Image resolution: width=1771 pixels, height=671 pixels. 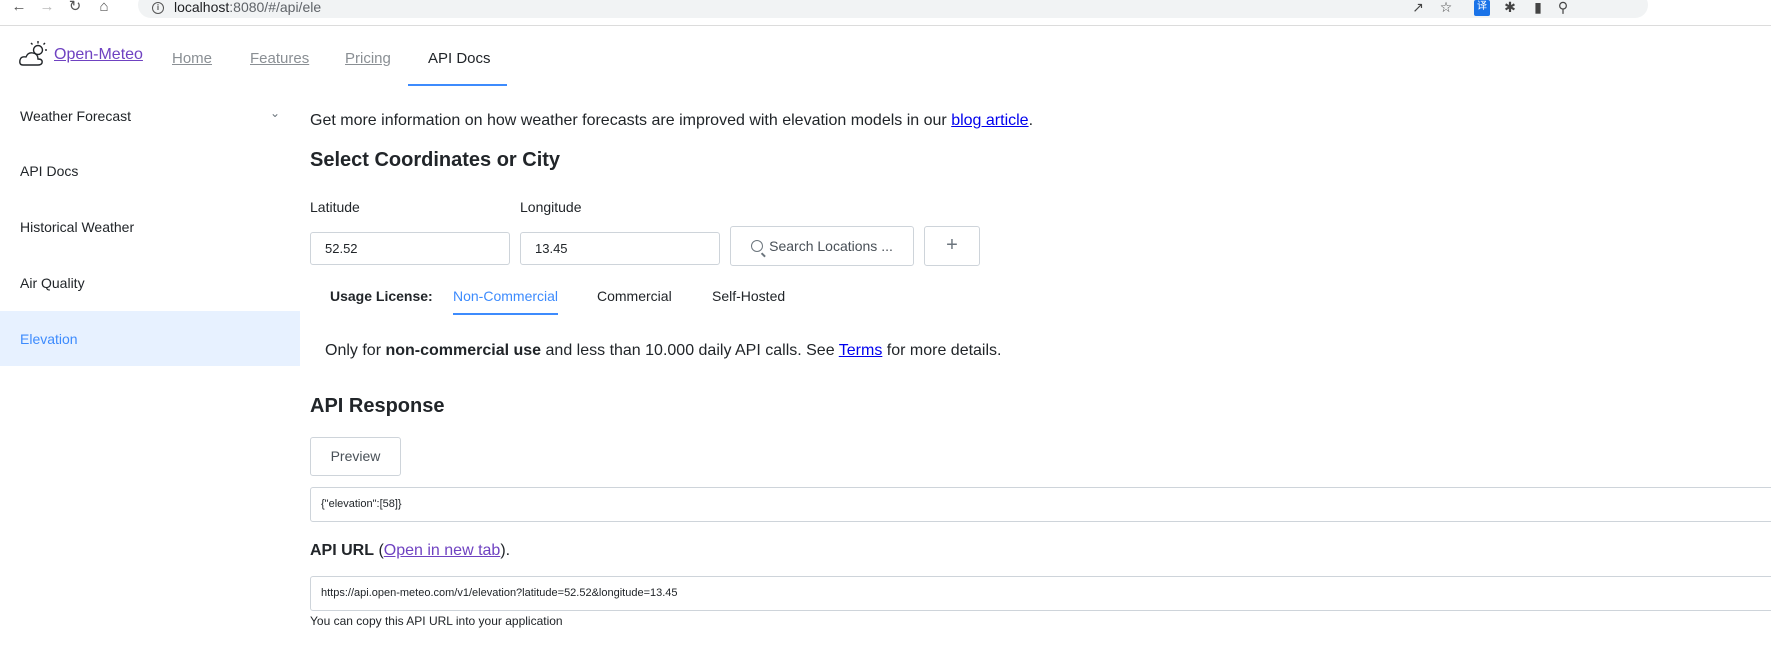 I want to click on sidebar-item-historical-weather: Historical Weather, so click(x=150, y=226).